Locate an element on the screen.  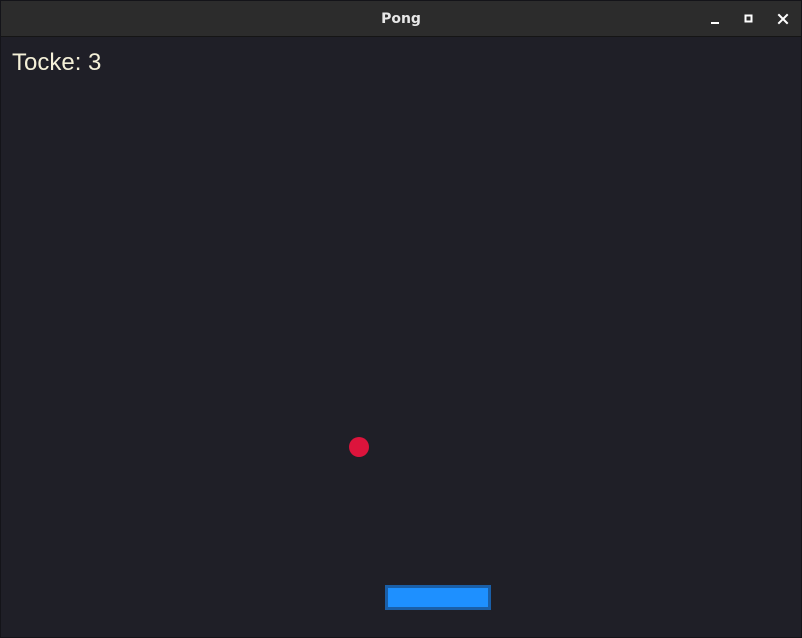
close-icon is located at coordinates (783, 19).